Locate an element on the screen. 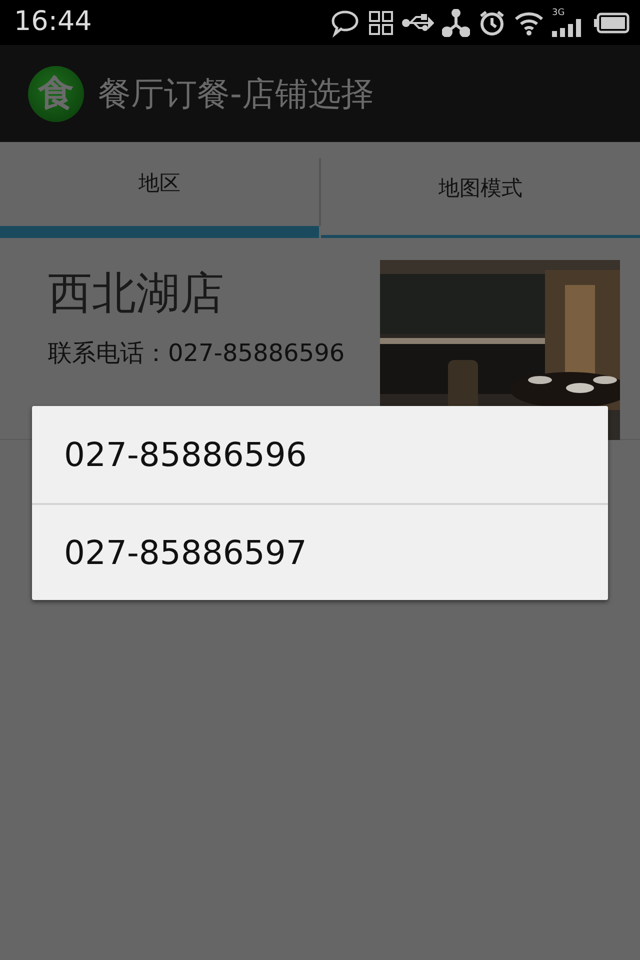  app-logo: 食 is located at coordinates (56, 94).